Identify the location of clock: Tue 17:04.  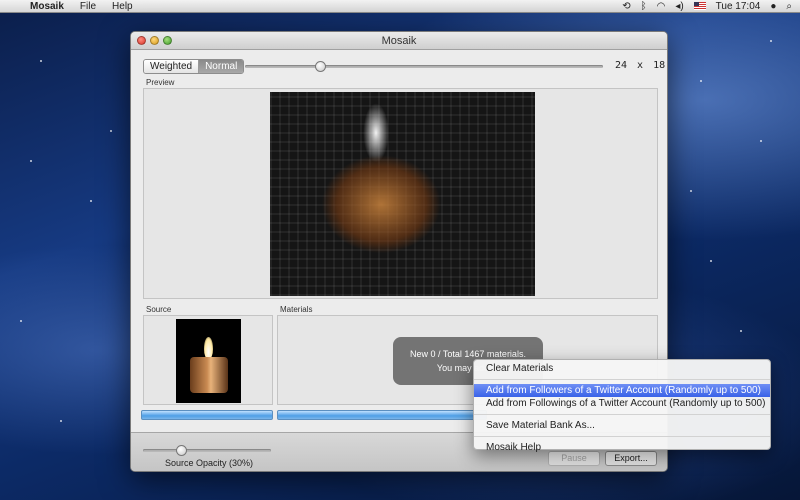
(738, 6).